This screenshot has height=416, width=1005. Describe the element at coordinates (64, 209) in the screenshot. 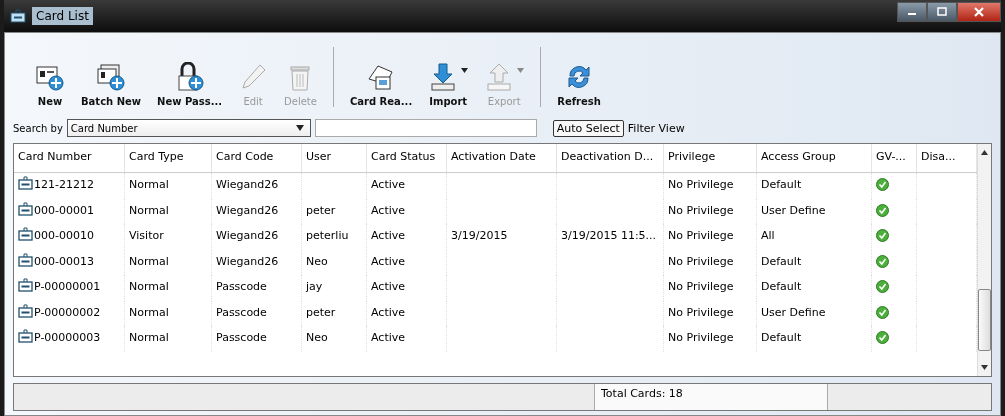

I see `table-cell-text: 000-00001` at that location.